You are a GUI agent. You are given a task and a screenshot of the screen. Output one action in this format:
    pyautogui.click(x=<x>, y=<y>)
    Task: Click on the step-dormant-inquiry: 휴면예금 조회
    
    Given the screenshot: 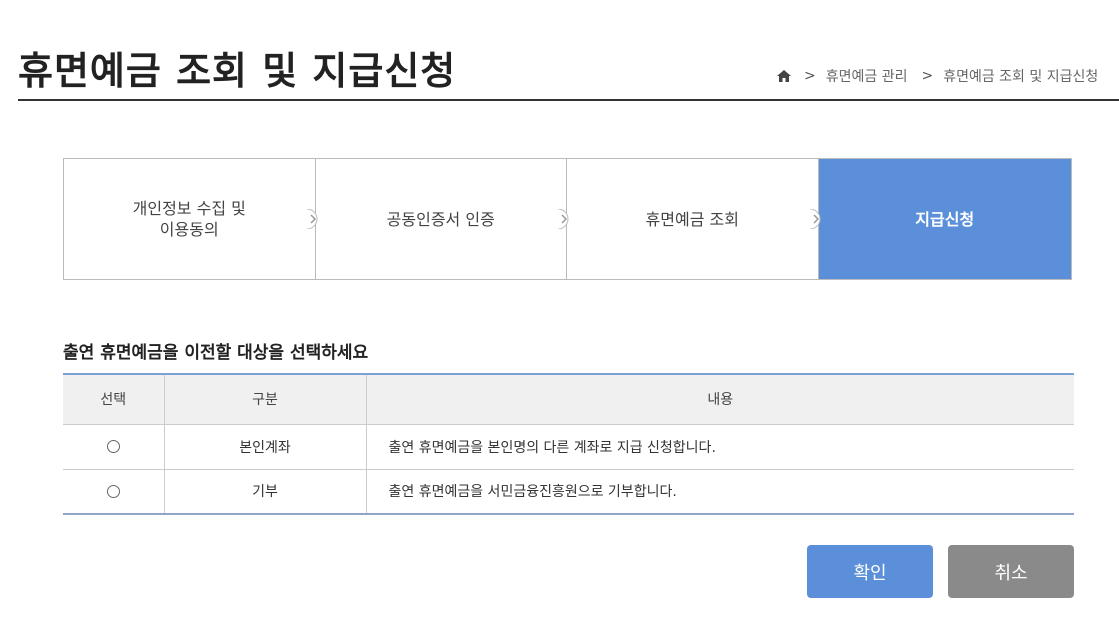 What is the action you would take?
    pyautogui.click(x=693, y=219)
    